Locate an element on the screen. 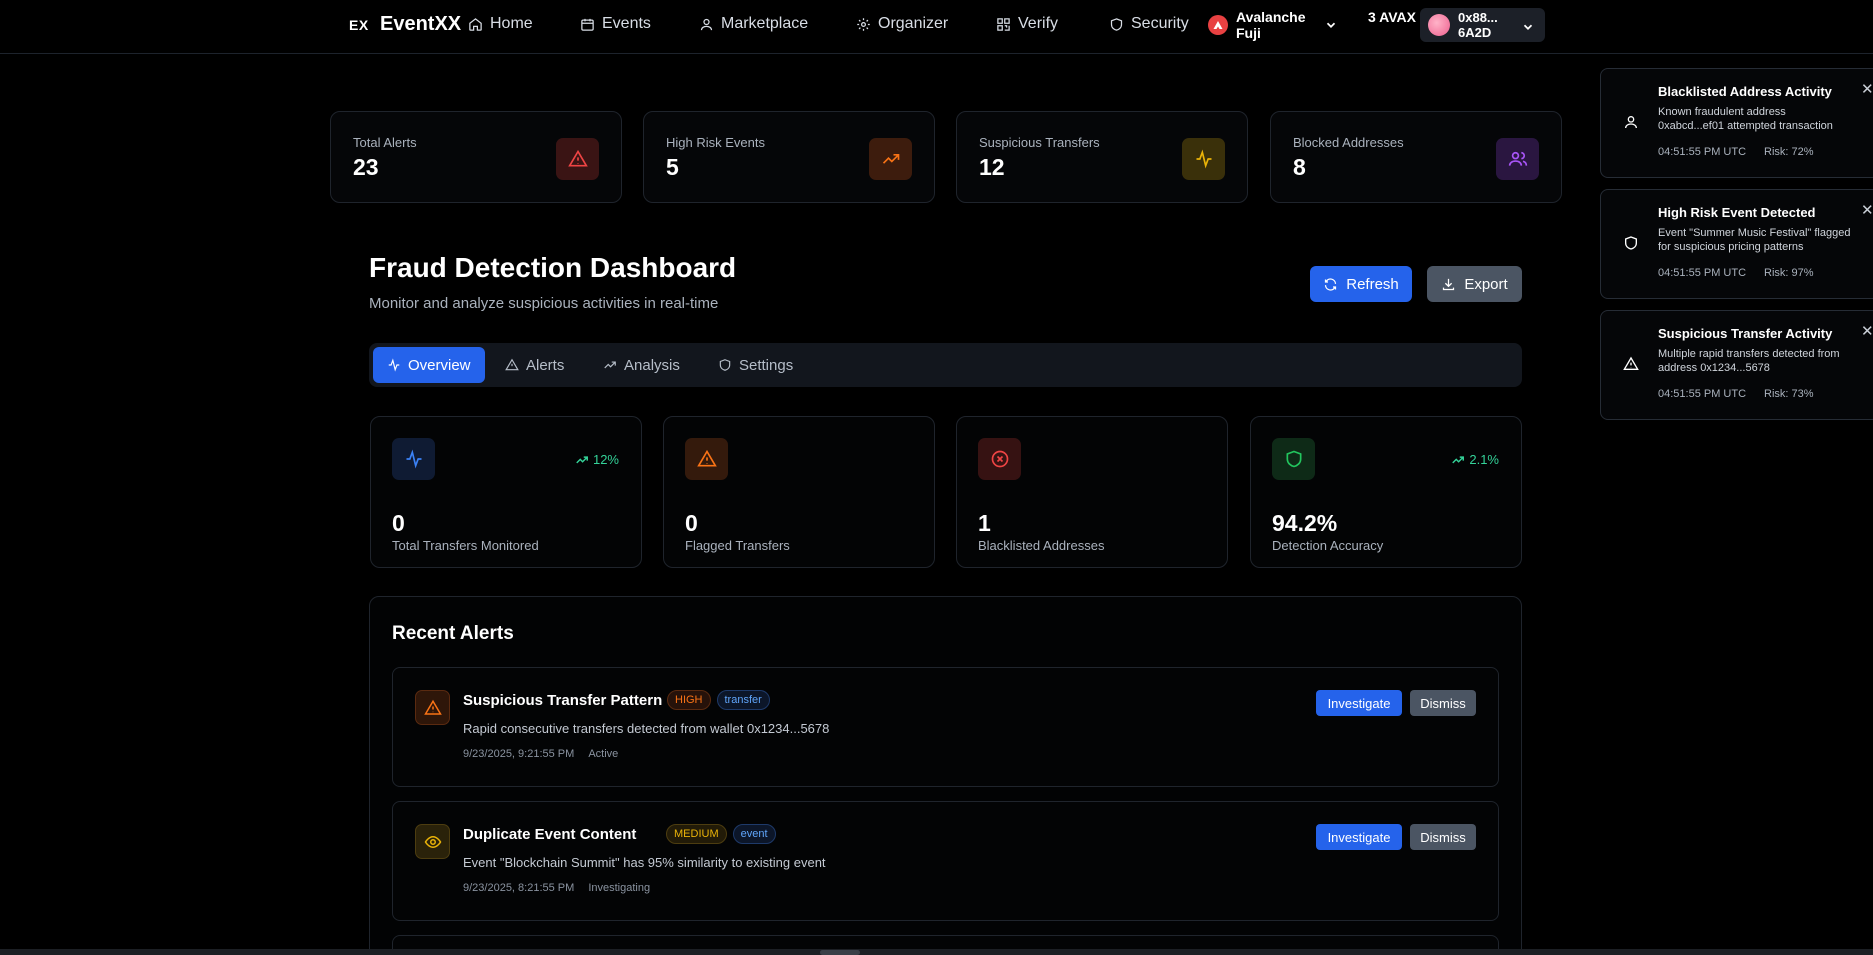 The image size is (1873, 955). tab-label: Settings is located at coordinates (766, 365).